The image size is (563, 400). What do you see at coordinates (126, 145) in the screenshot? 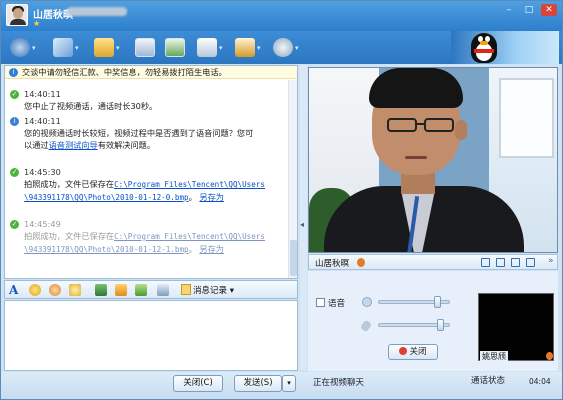
I see `message-text: 有效解决问题。` at bounding box center [126, 145].